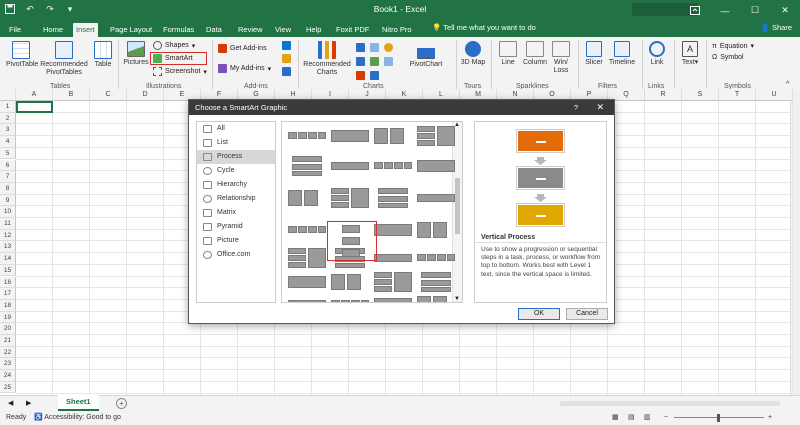 Image resolution: width=800 pixels, height=425 pixels. Describe the element at coordinates (15, 30) in the screenshot. I see `tab-file: File` at that location.